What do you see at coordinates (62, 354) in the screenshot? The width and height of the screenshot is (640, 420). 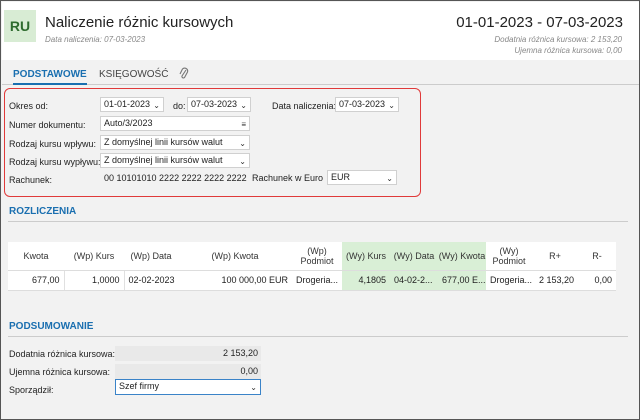 I see `dodatnia-label: Dodatnia różnica kursowa:` at bounding box center [62, 354].